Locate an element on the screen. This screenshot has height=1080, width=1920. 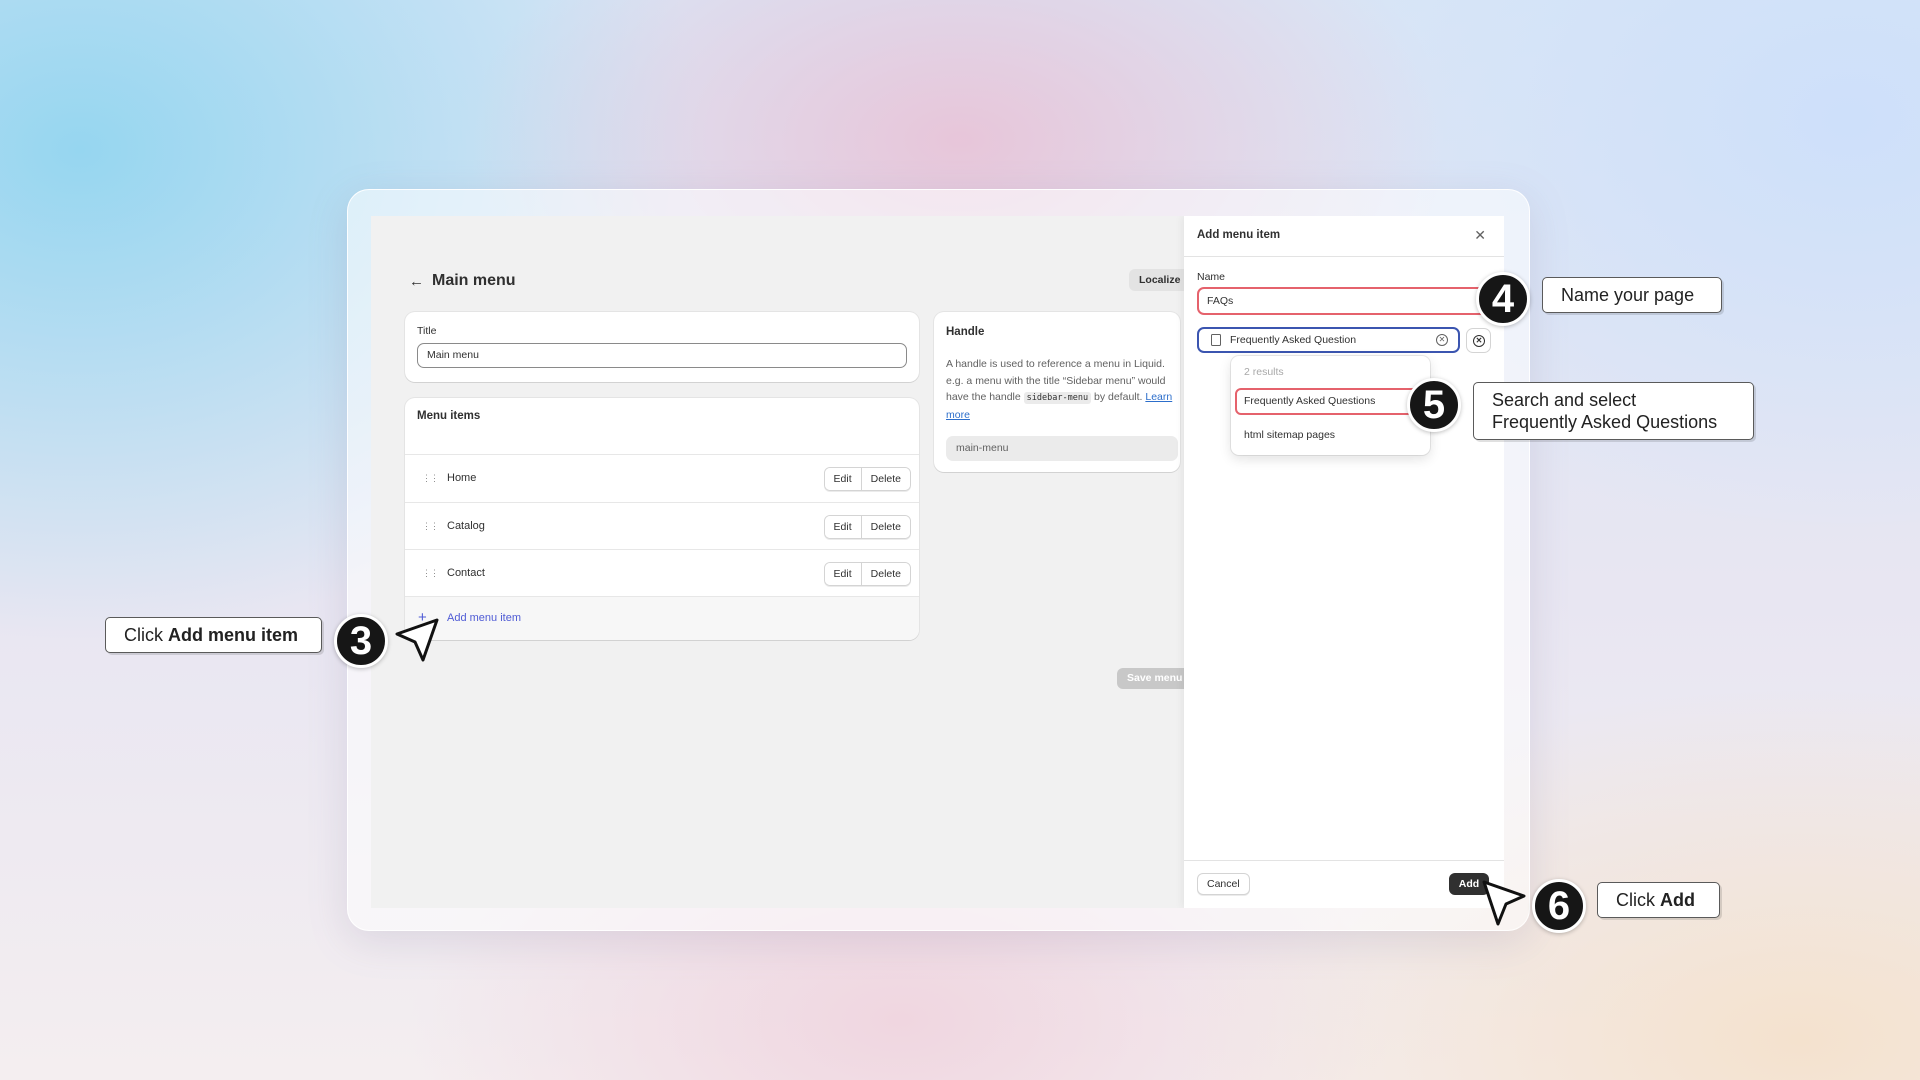
step3-callout: Click Add menu item is located at coordinates (213, 635).